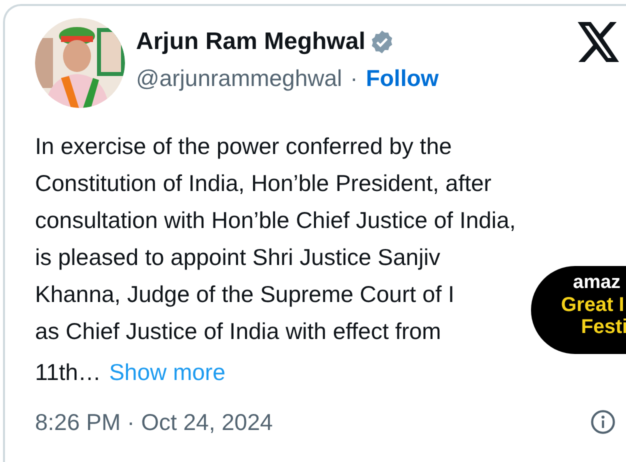 The image size is (626, 462). I want to click on author-name: Arjun Ram Meghwal, so click(251, 42).